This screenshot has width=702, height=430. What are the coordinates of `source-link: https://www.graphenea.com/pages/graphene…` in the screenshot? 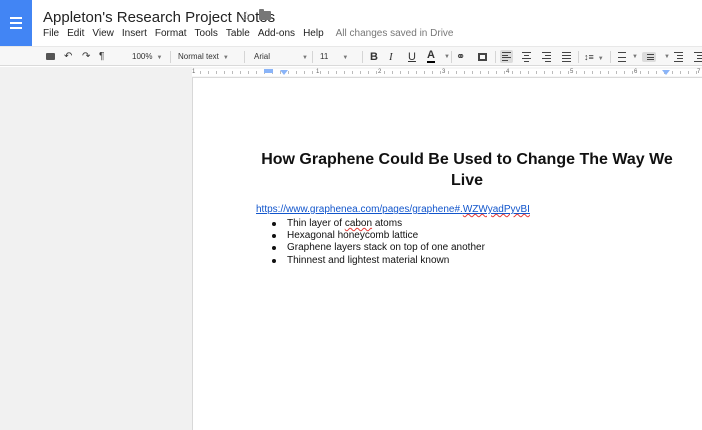 It's located at (393, 209).